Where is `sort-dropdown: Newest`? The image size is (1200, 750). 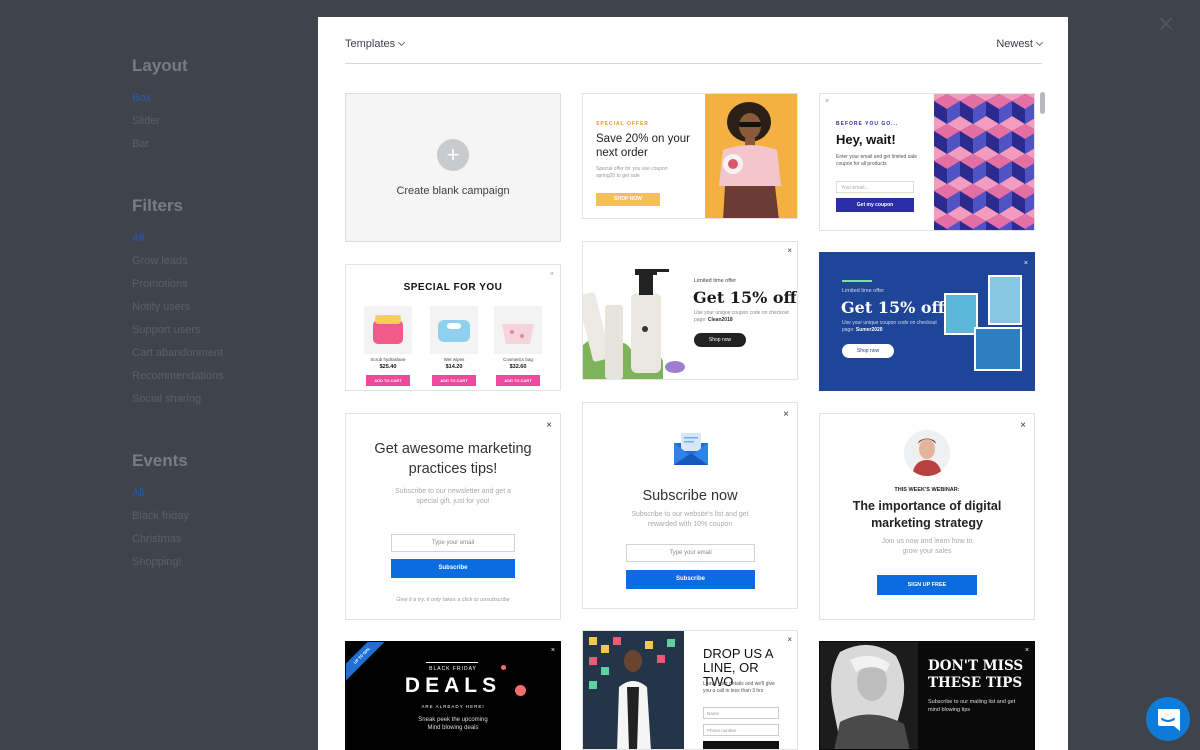
sort-dropdown: Newest is located at coordinates (1020, 44).